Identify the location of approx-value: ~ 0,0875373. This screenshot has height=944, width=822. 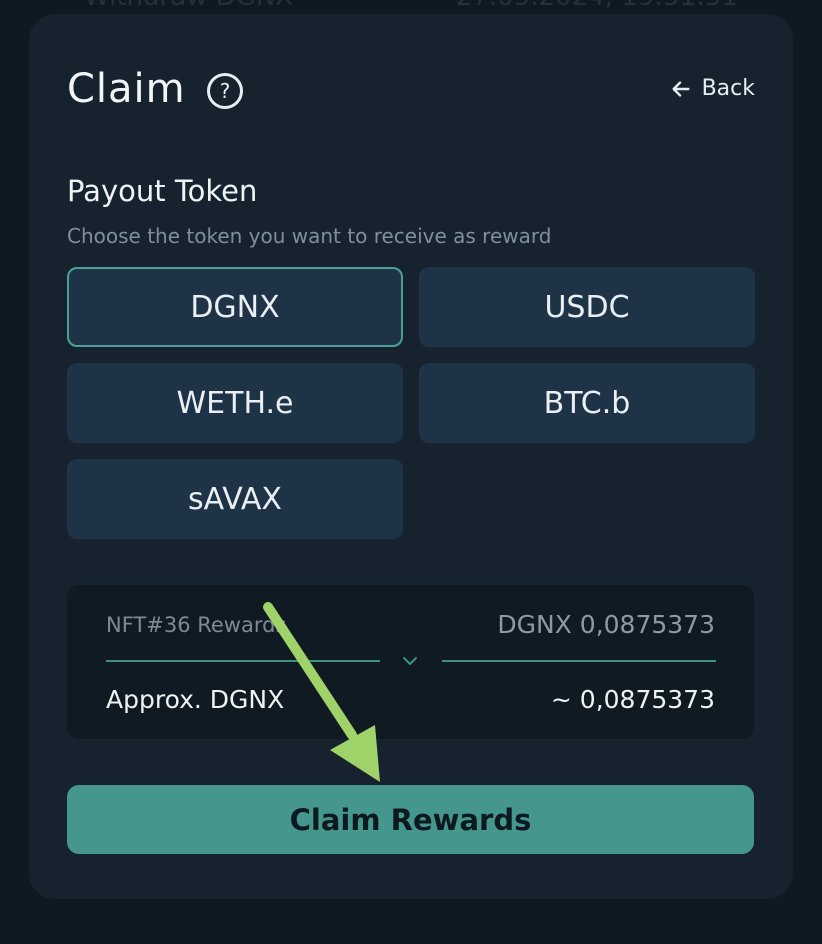
(632, 699).